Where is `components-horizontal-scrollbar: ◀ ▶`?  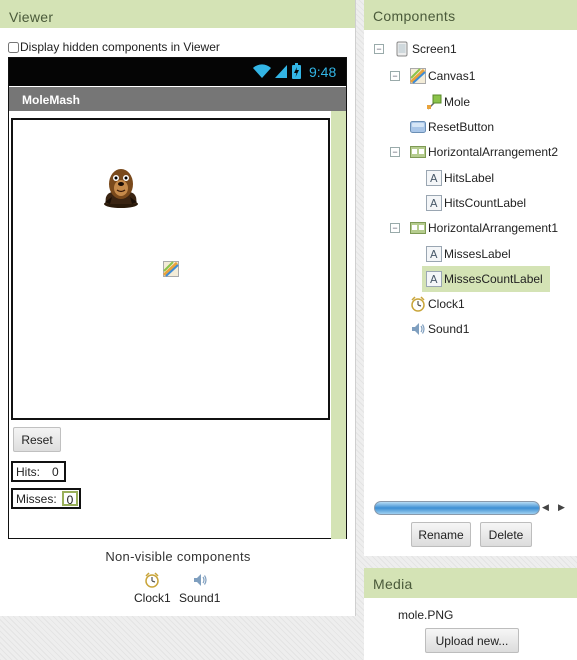
components-horizontal-scrollbar: ◀ ▶ is located at coordinates (472, 508).